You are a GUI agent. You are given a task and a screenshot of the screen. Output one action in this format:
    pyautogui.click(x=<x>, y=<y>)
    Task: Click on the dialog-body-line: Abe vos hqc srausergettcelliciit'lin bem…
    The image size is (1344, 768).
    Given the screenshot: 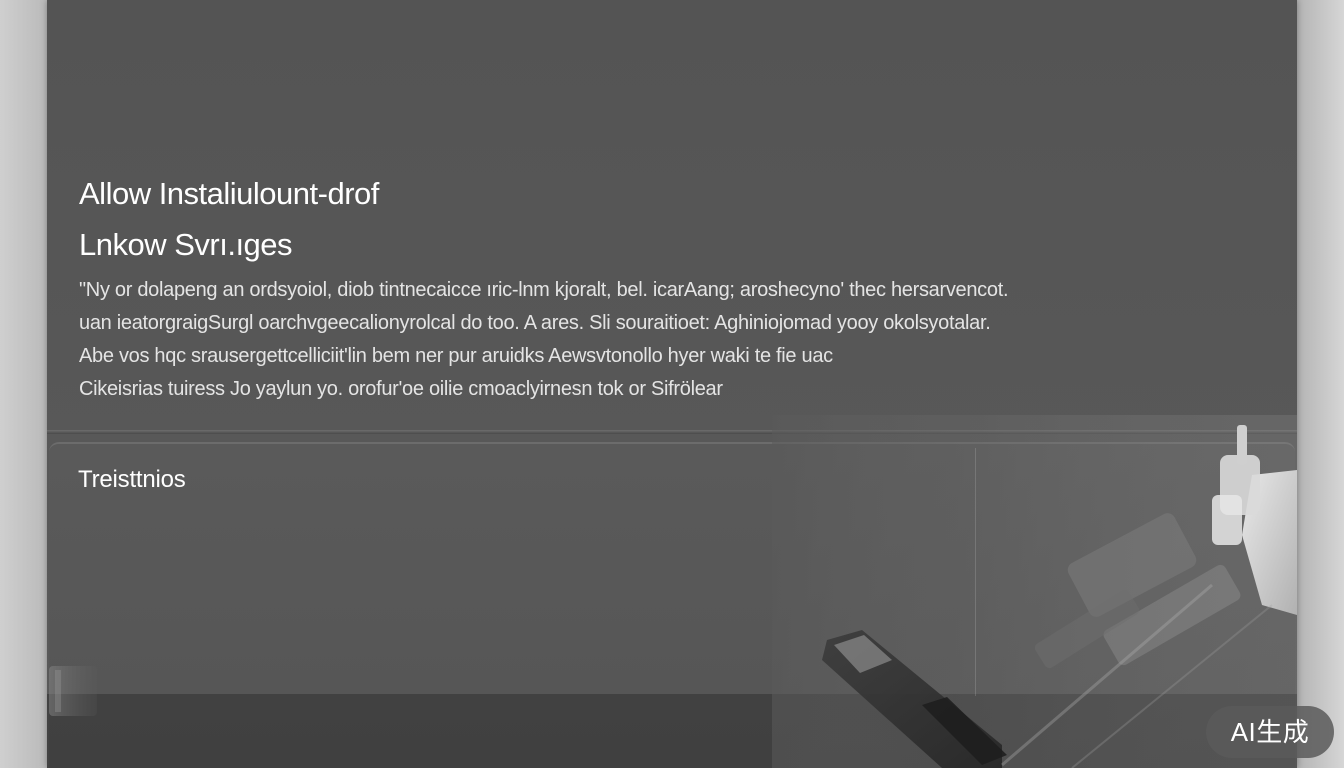 What is the action you would take?
    pyautogui.click(x=456, y=356)
    